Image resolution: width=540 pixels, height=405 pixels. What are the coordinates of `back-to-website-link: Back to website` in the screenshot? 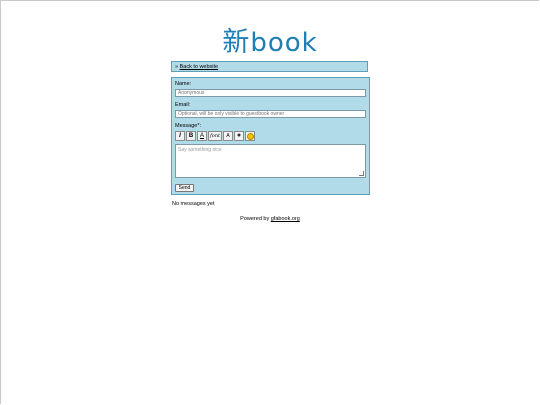 It's located at (199, 67).